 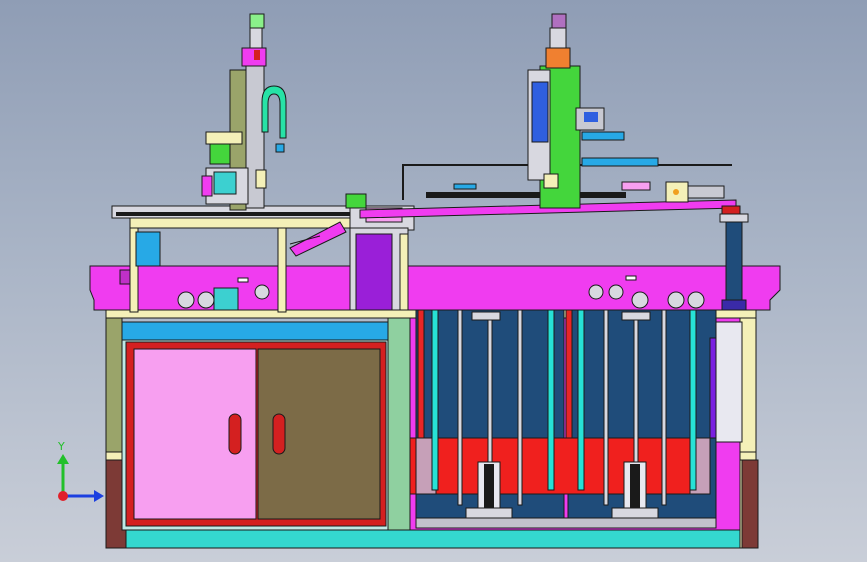 What do you see at coordinates (61, 446) in the screenshot?
I see `axis-y-label: Y` at bounding box center [61, 446].